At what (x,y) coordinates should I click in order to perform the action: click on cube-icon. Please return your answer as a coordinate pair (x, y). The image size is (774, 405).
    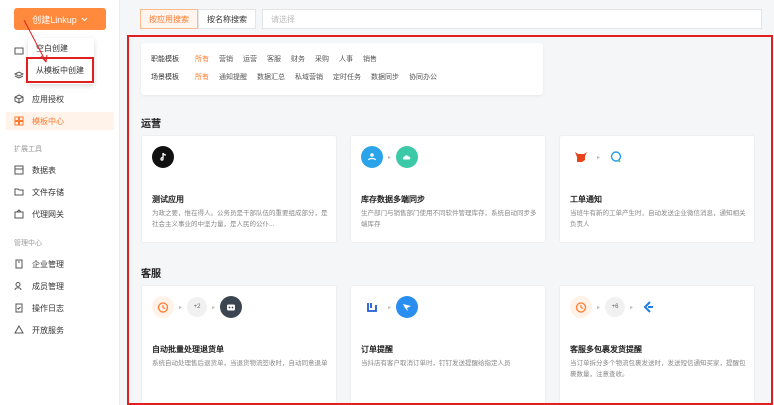
    Looking at the image, I should click on (19, 99).